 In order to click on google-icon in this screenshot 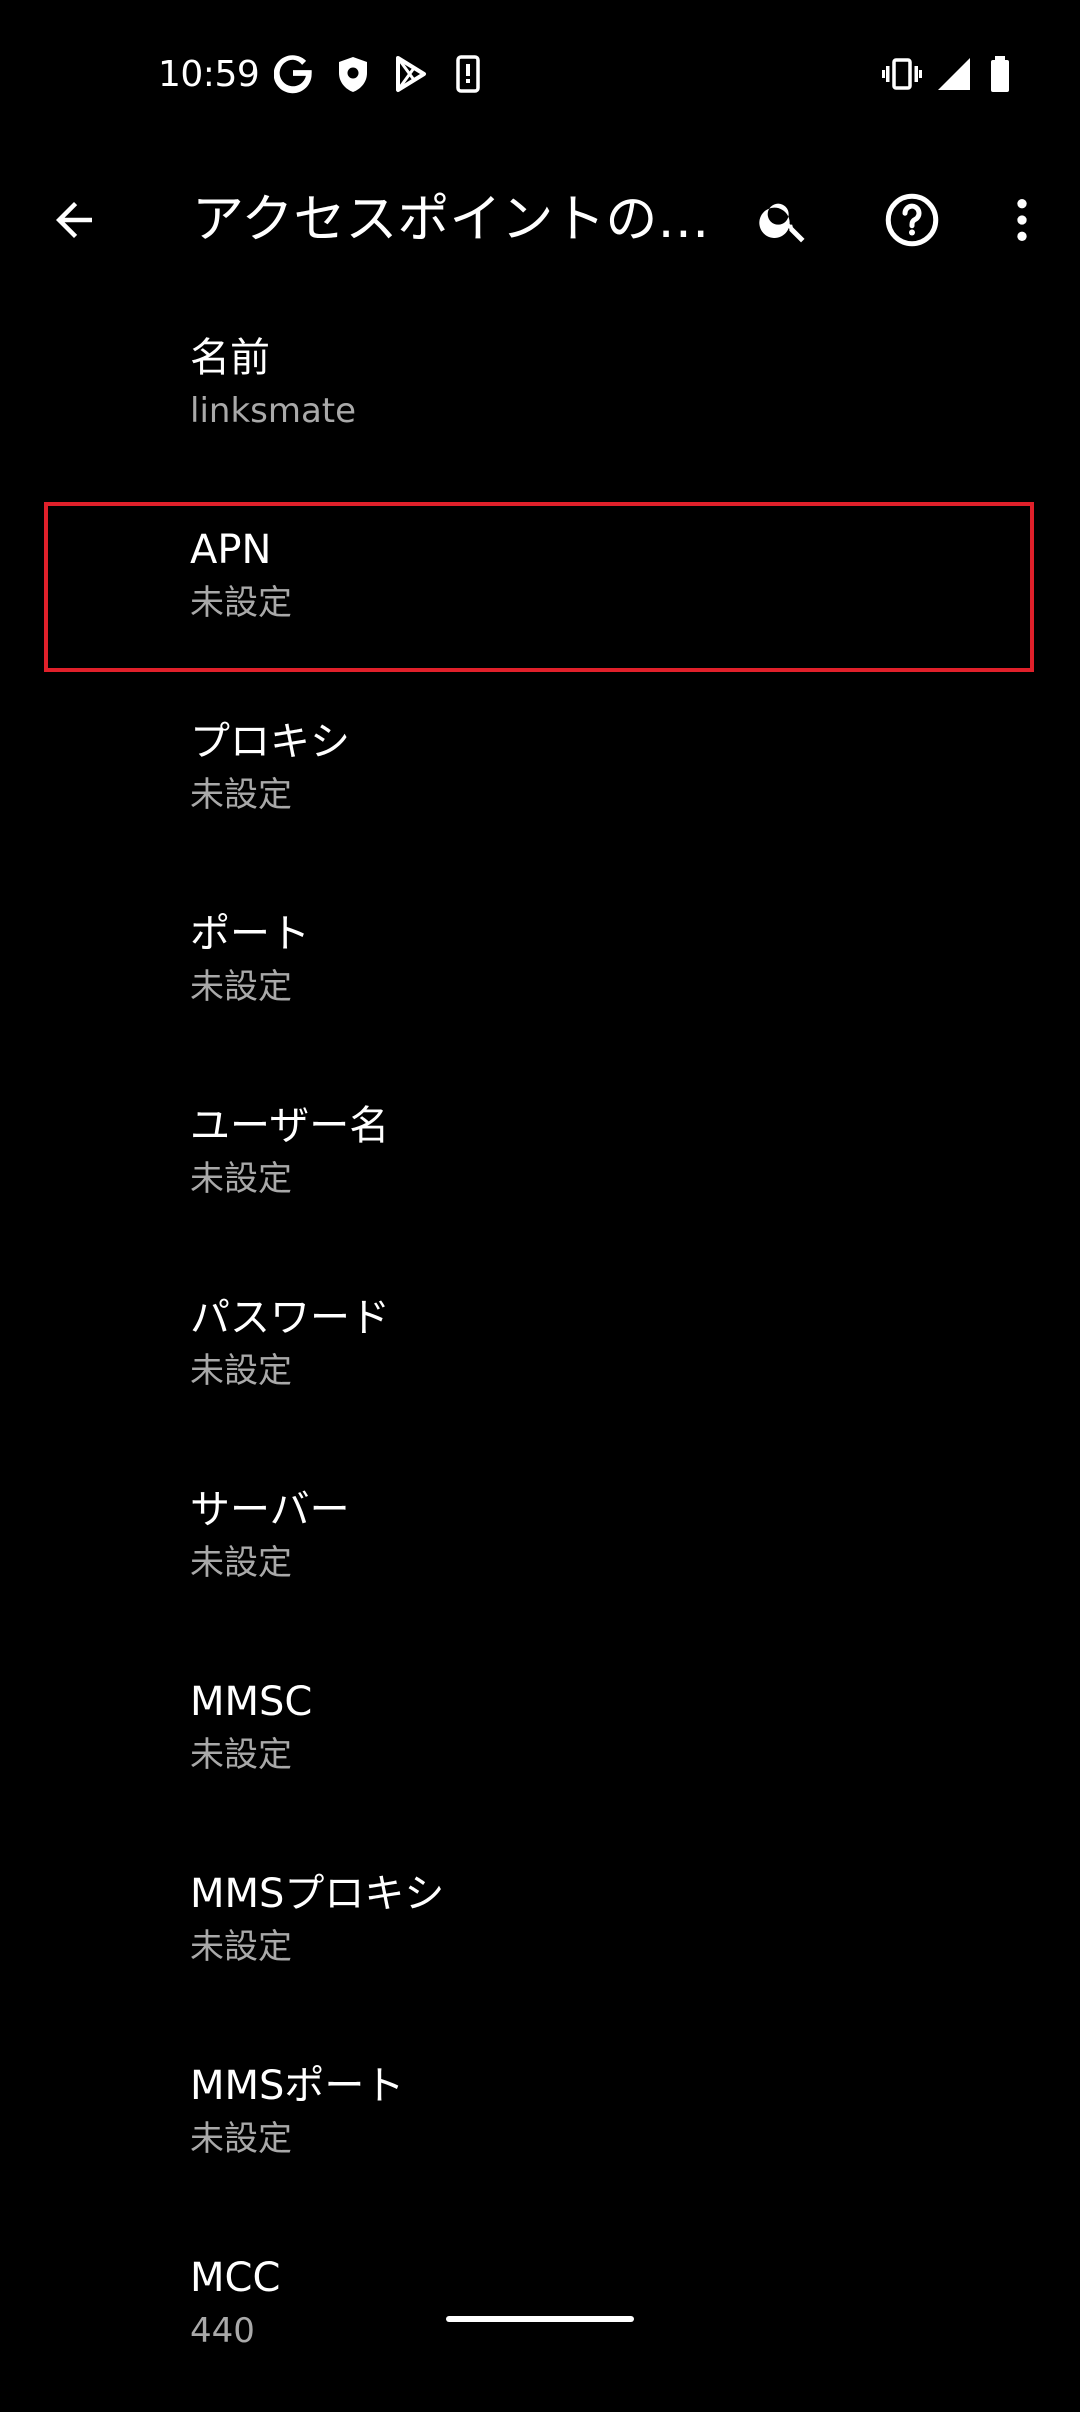, I will do `click(293, 74)`.